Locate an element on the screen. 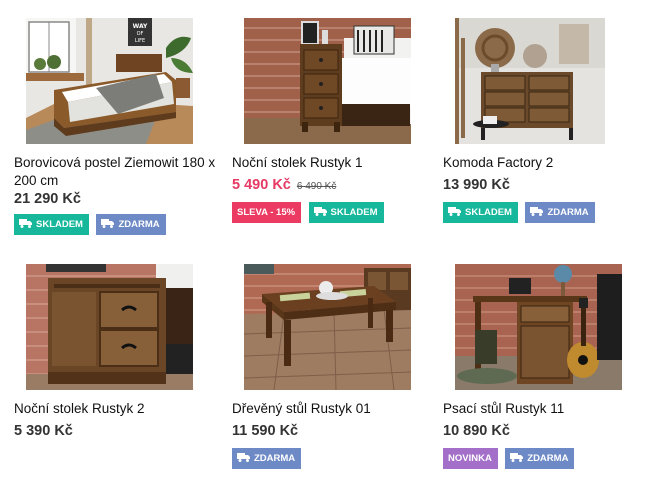 The height and width of the screenshot is (484, 650). badge-group: ZDARMA is located at coordinates (268, 458).